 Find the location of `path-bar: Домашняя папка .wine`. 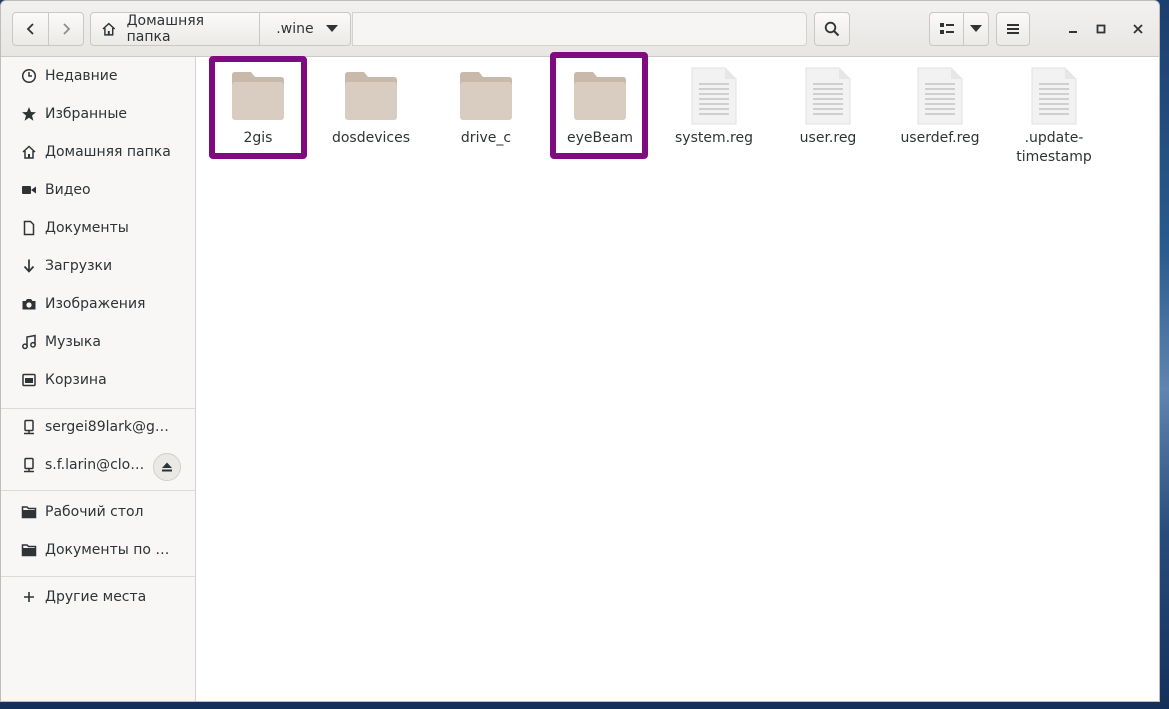

path-bar: Домашняя папка .wine is located at coordinates (220, 29).